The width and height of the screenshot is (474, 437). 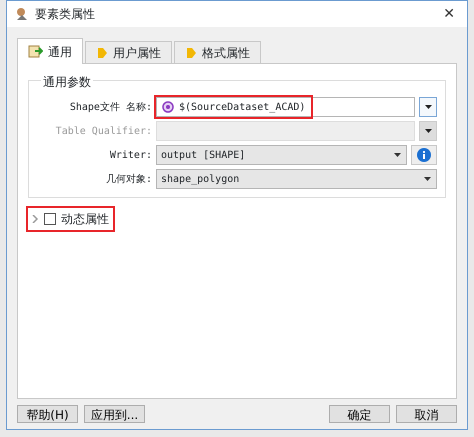 I want to click on field-label: Shape文件 名称:, so click(x=110, y=107).